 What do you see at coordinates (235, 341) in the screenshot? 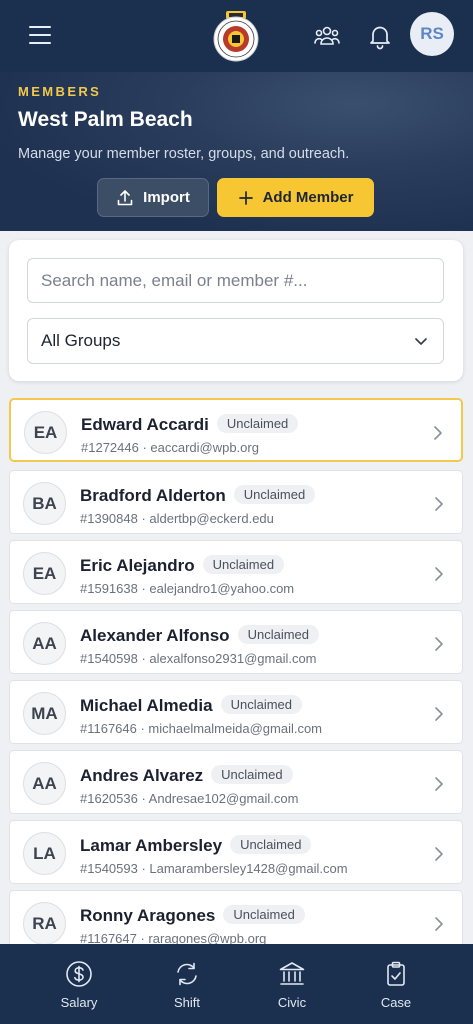
I see `group-select: All Groups` at bounding box center [235, 341].